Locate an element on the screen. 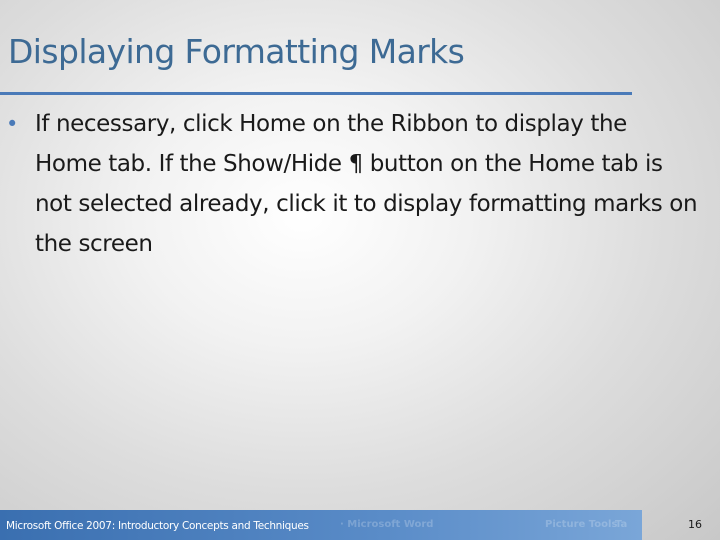 The width and height of the screenshot is (720, 540). slide-number: 16 is located at coordinates (695, 524).